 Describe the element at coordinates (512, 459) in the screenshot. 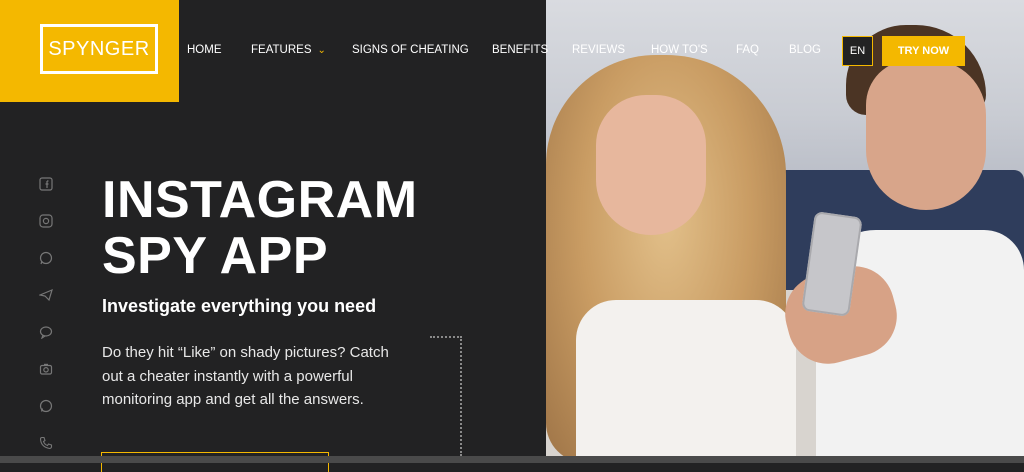

I see `bottom-scrollbar` at that location.